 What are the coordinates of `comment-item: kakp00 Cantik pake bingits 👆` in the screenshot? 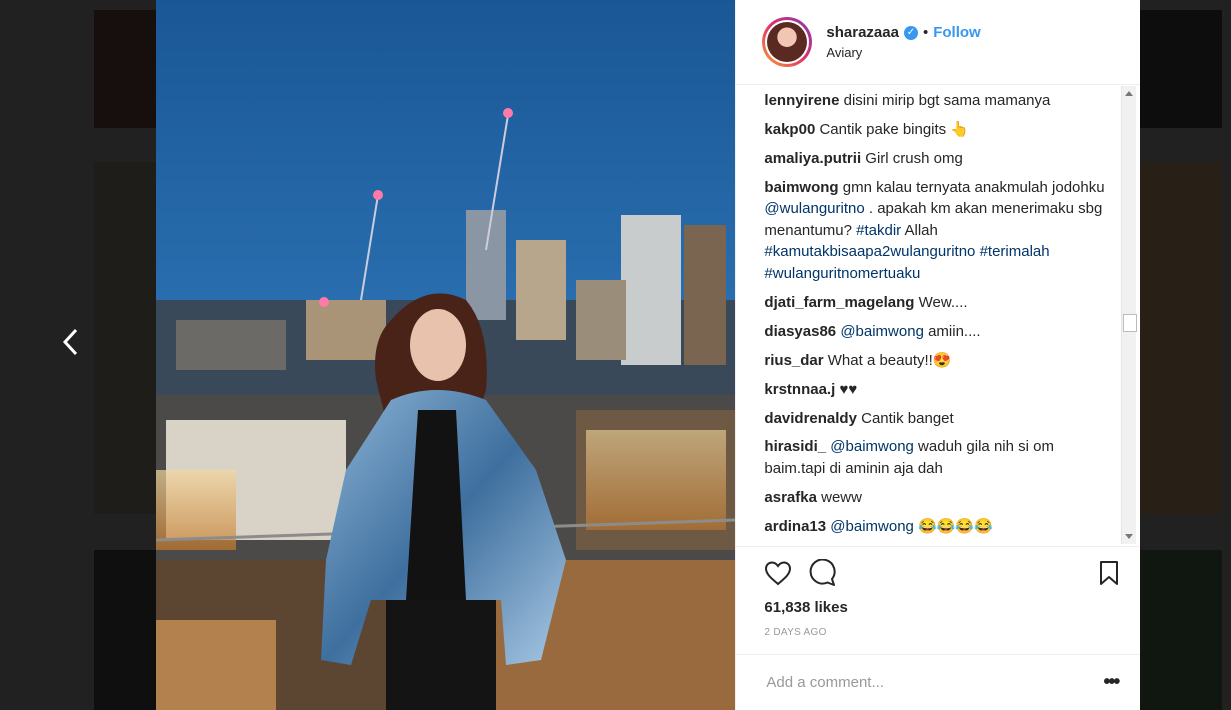 It's located at (937, 130).